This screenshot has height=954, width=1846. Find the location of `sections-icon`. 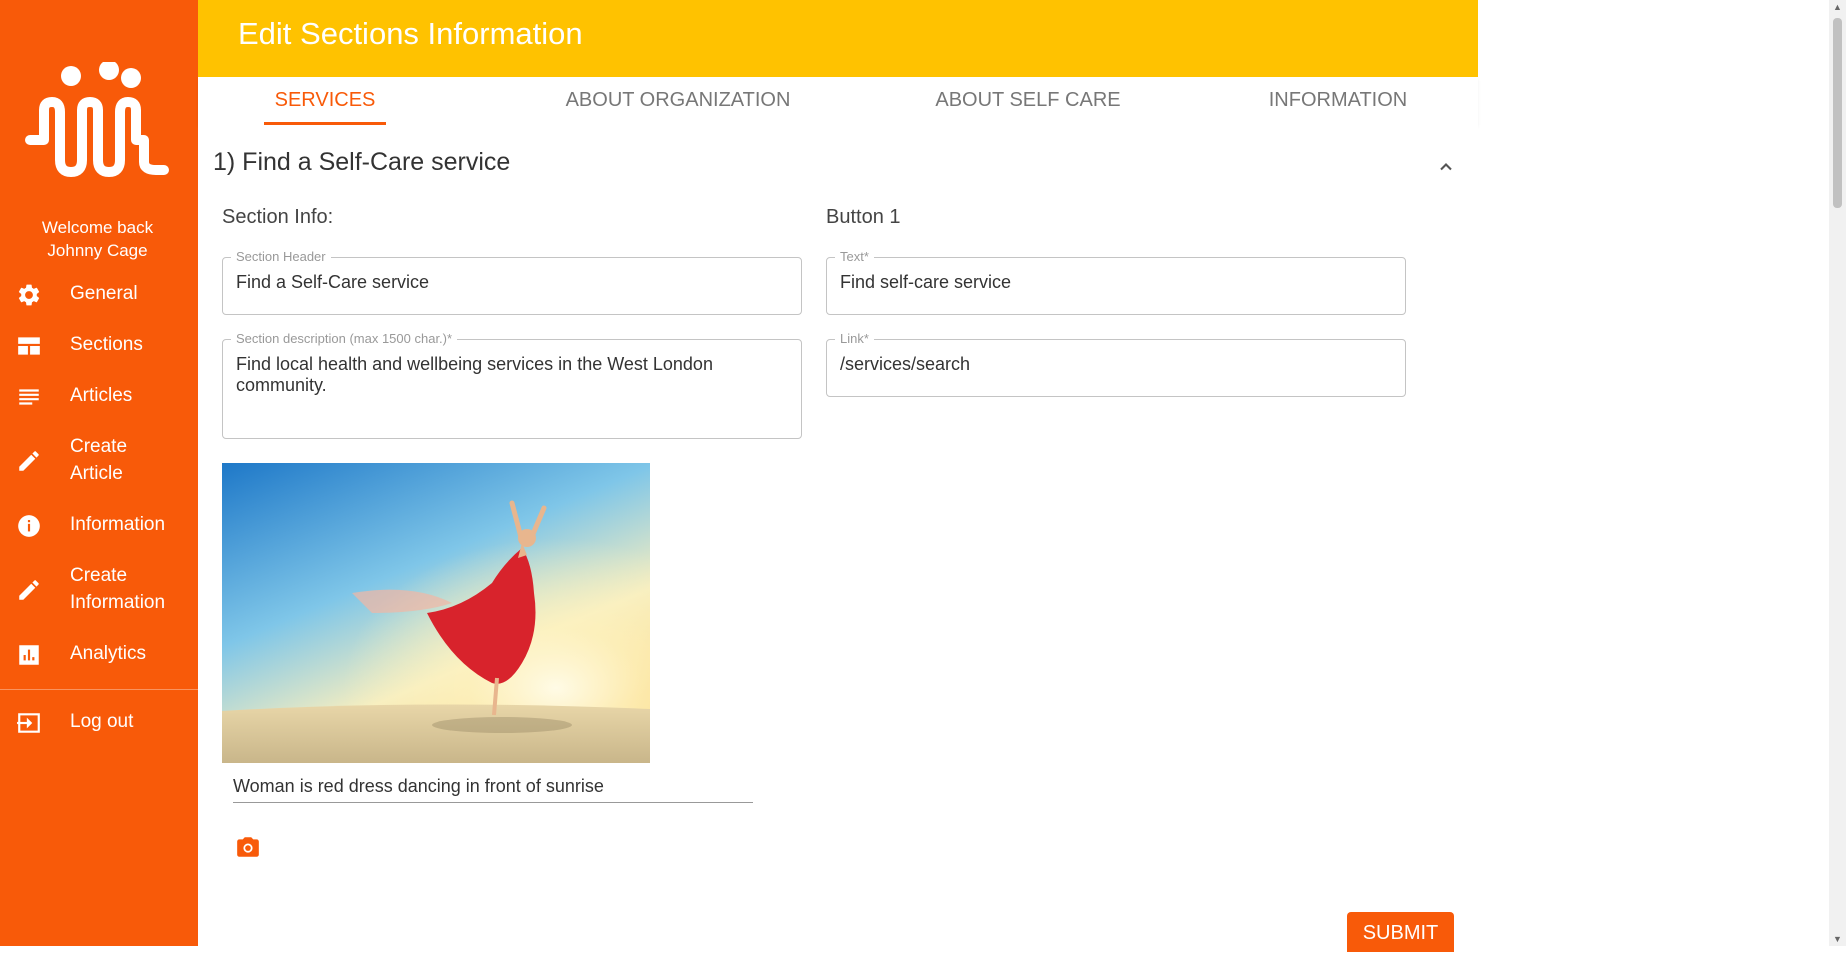

sections-icon is located at coordinates (29, 346).